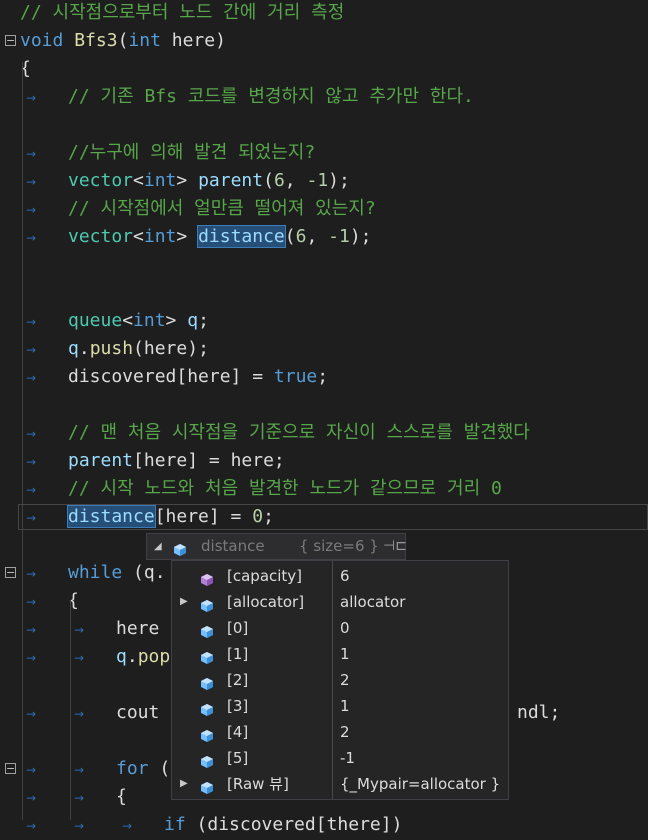 Image resolution: width=648 pixels, height=840 pixels. Describe the element at coordinates (238, 732) in the screenshot. I see `datatip-row-name: [4]` at that location.